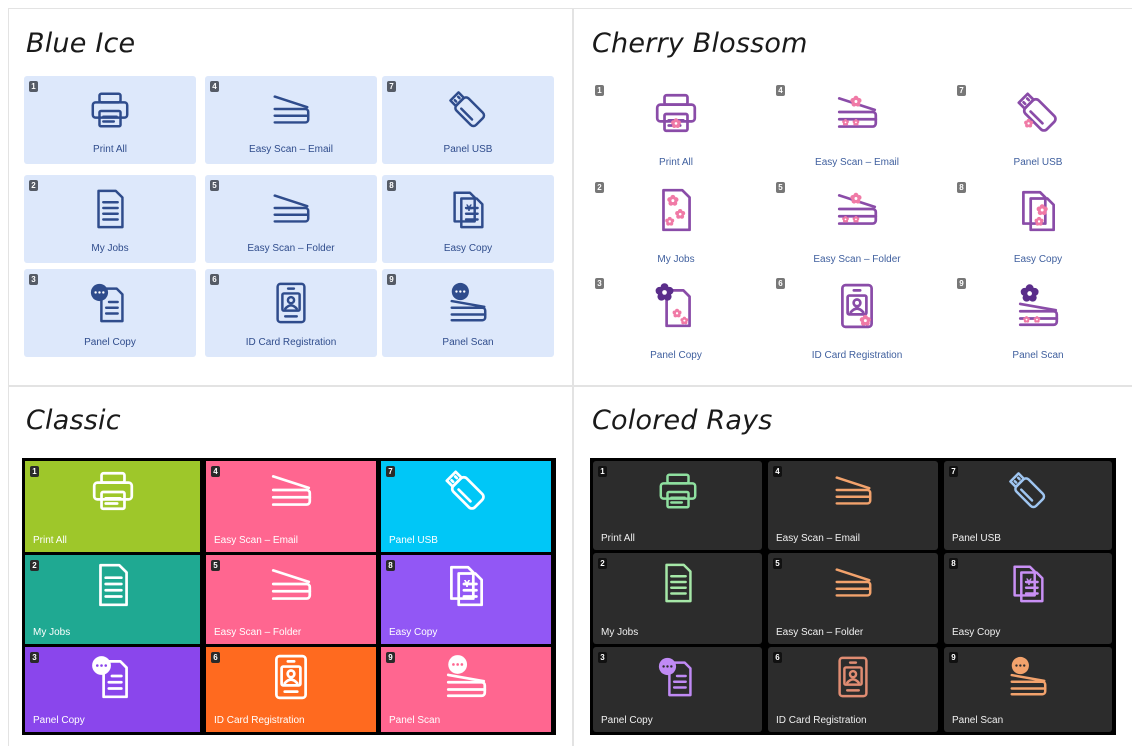  What do you see at coordinates (8, 377) in the screenshot?
I see `left-divider` at bounding box center [8, 377].